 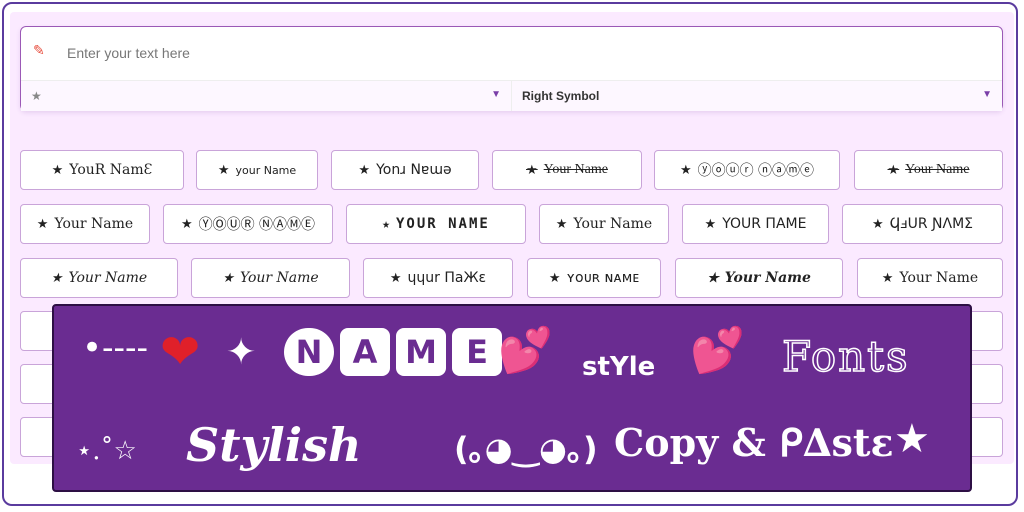 I want to click on sparkle-icon: ✦, so click(x=241, y=352).